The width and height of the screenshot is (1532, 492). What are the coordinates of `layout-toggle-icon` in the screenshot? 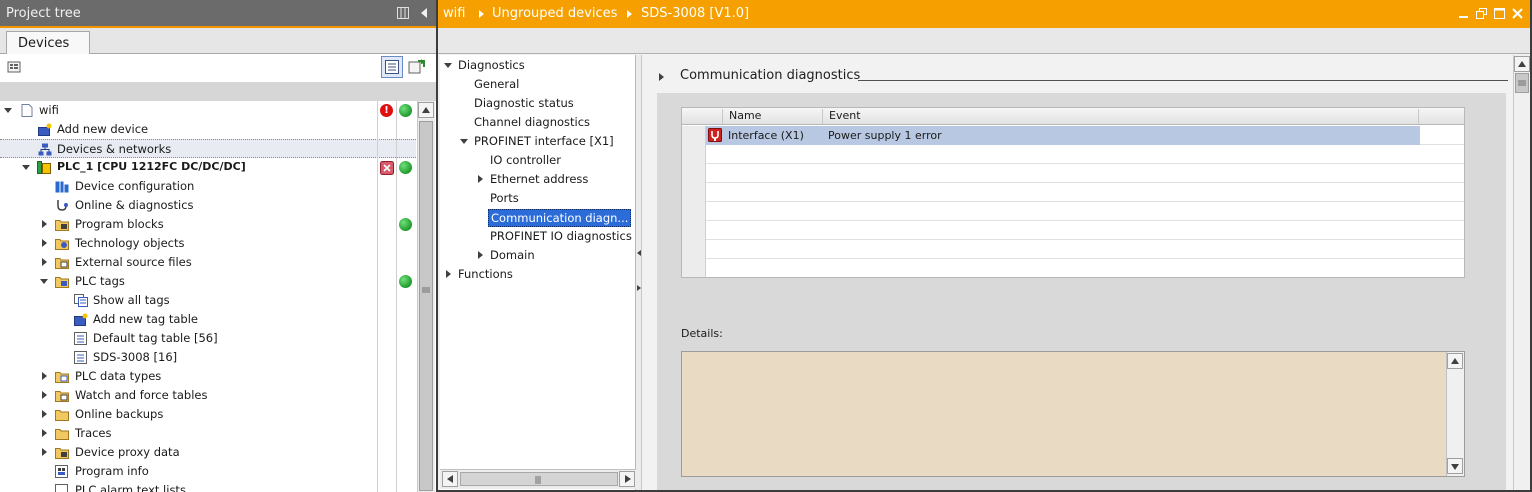 It's located at (403, 13).